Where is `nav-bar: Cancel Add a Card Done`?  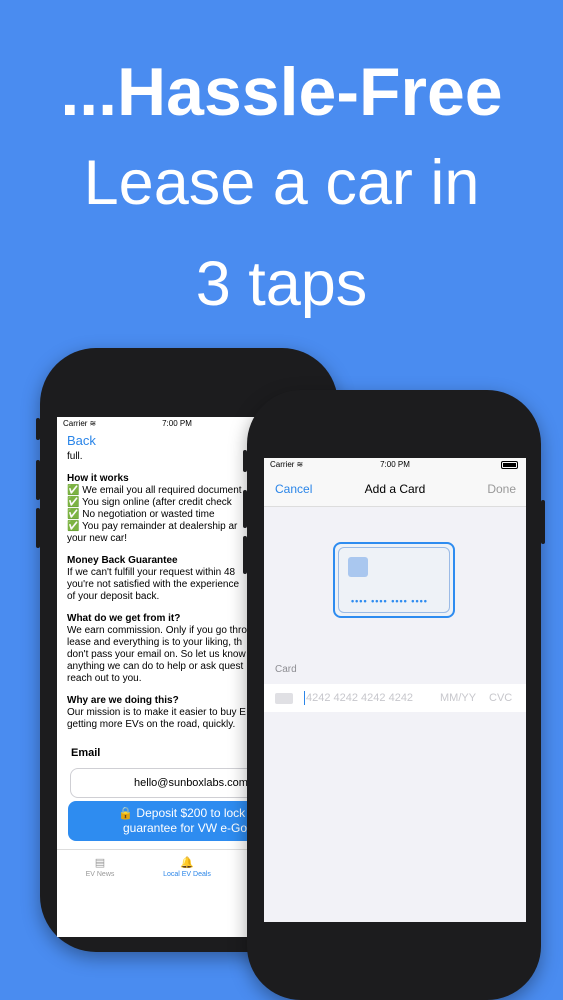 nav-bar: Cancel Add a Card Done is located at coordinates (395, 489).